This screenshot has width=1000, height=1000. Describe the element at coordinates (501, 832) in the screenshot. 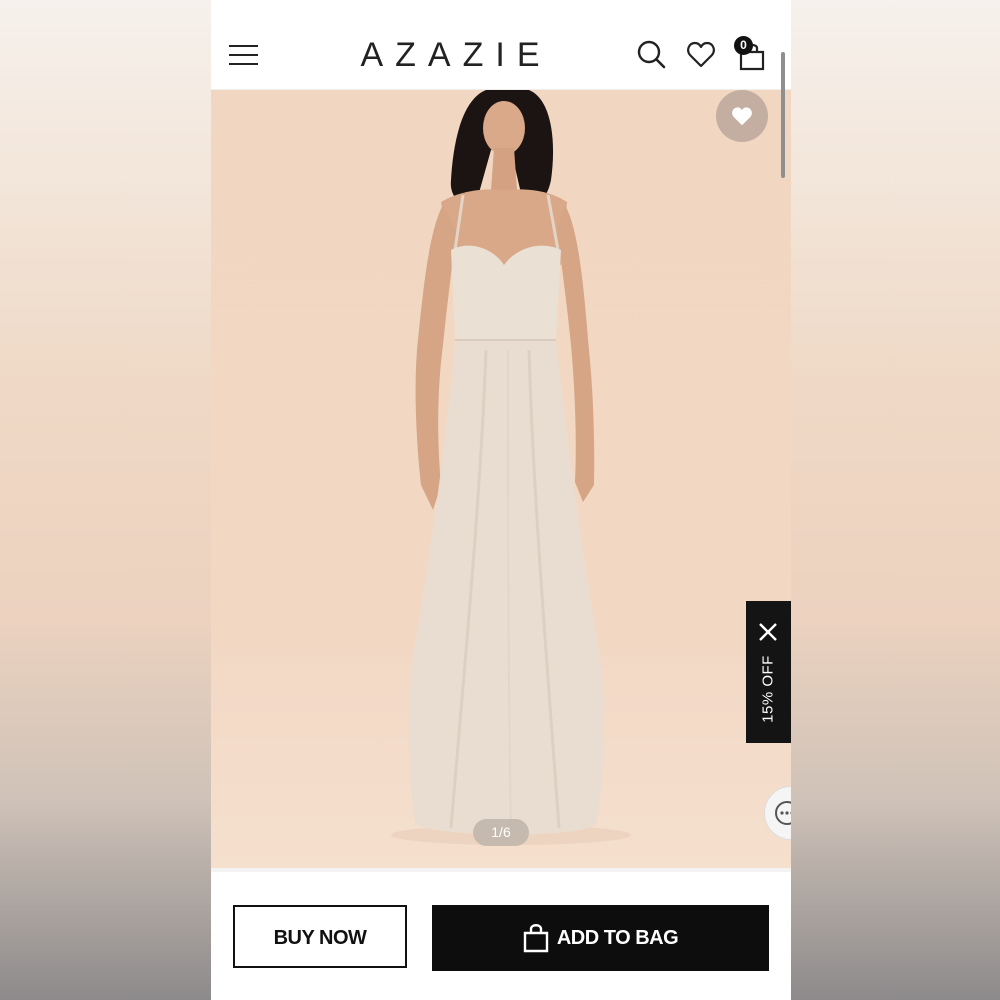

I see `image-counter: 1/6` at that location.